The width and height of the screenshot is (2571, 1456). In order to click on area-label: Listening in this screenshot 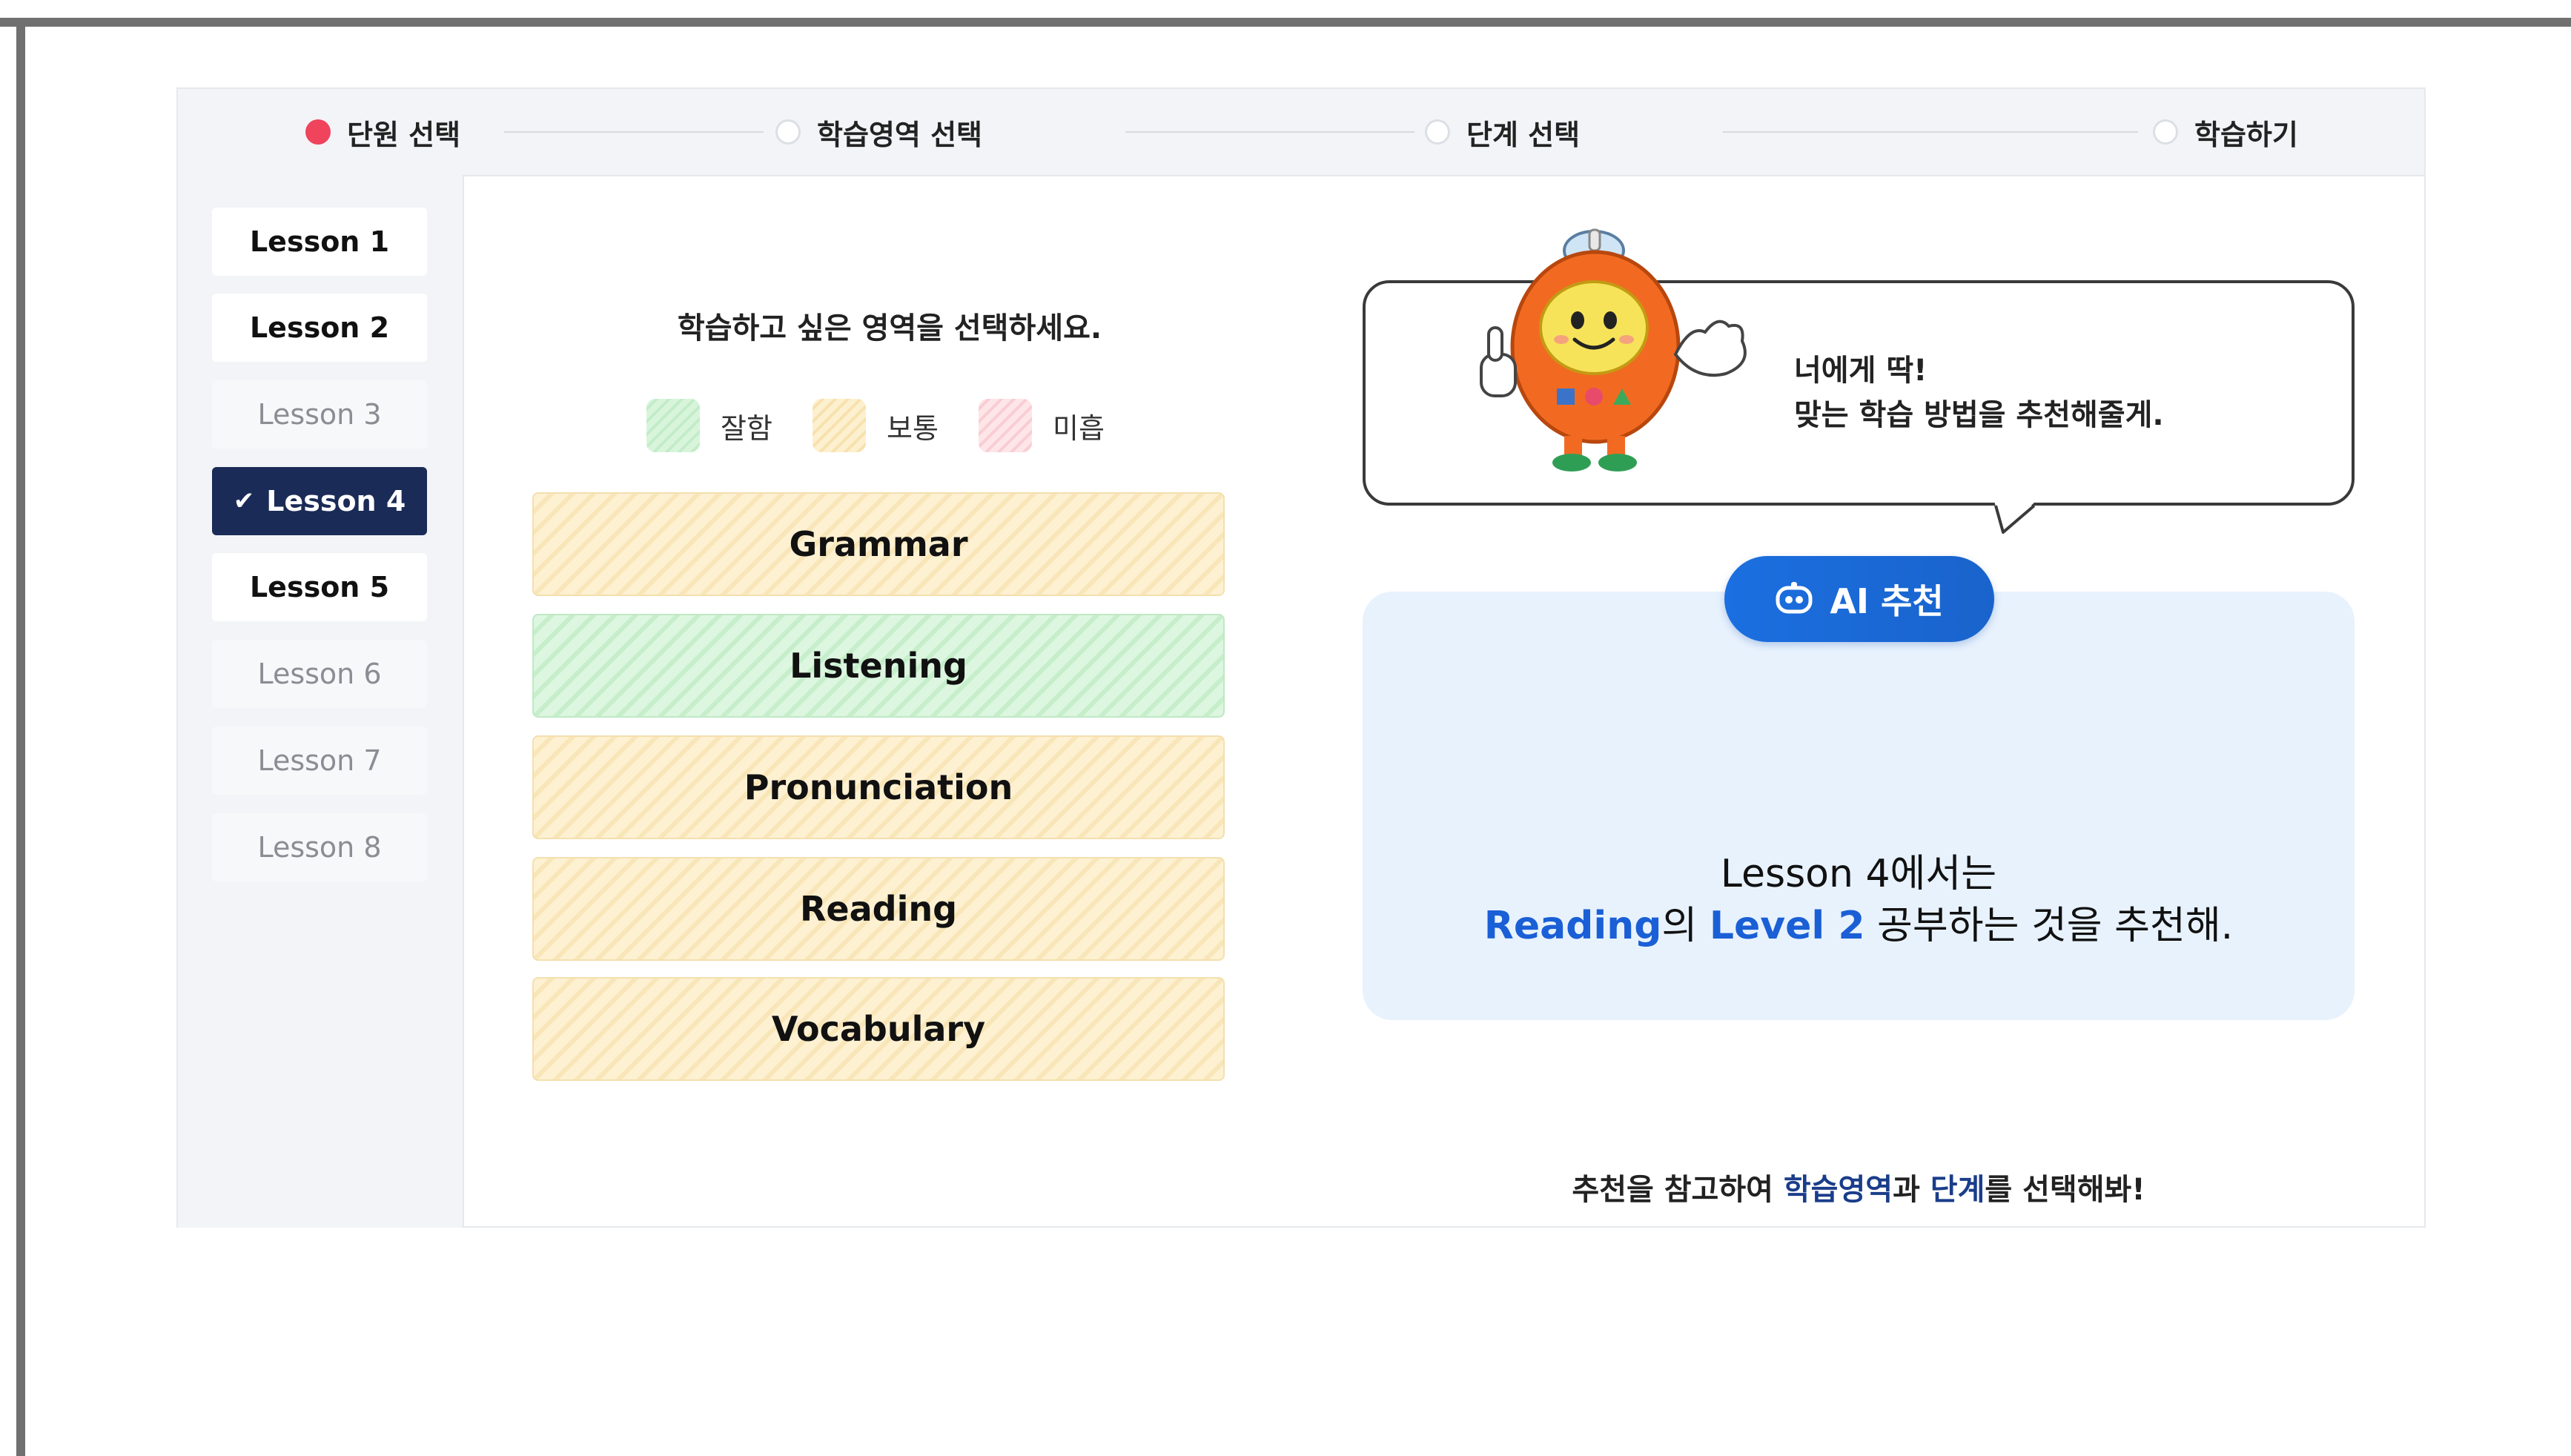, I will do `click(879, 666)`.